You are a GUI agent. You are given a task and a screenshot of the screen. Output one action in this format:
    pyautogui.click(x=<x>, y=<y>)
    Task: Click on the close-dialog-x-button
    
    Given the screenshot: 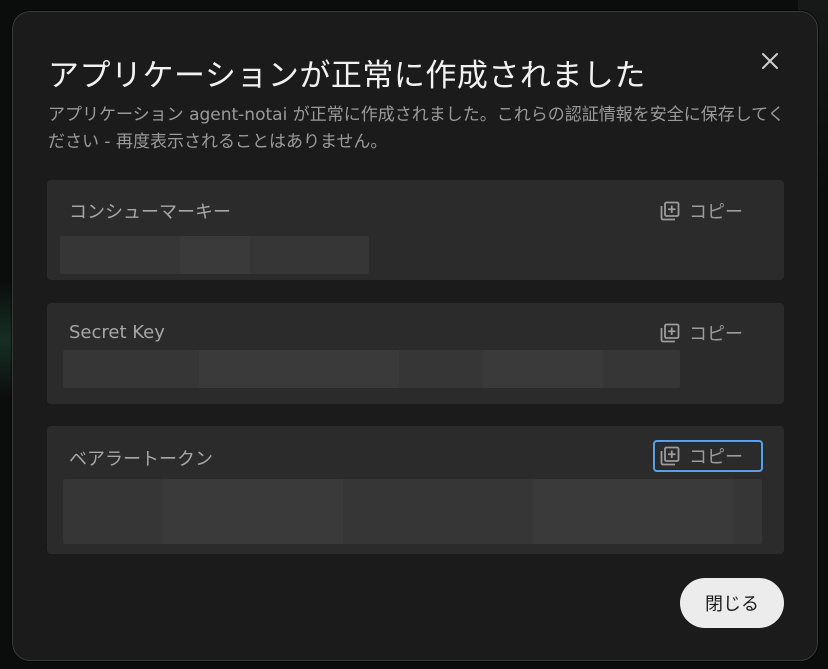 What is the action you would take?
    pyautogui.click(x=770, y=61)
    